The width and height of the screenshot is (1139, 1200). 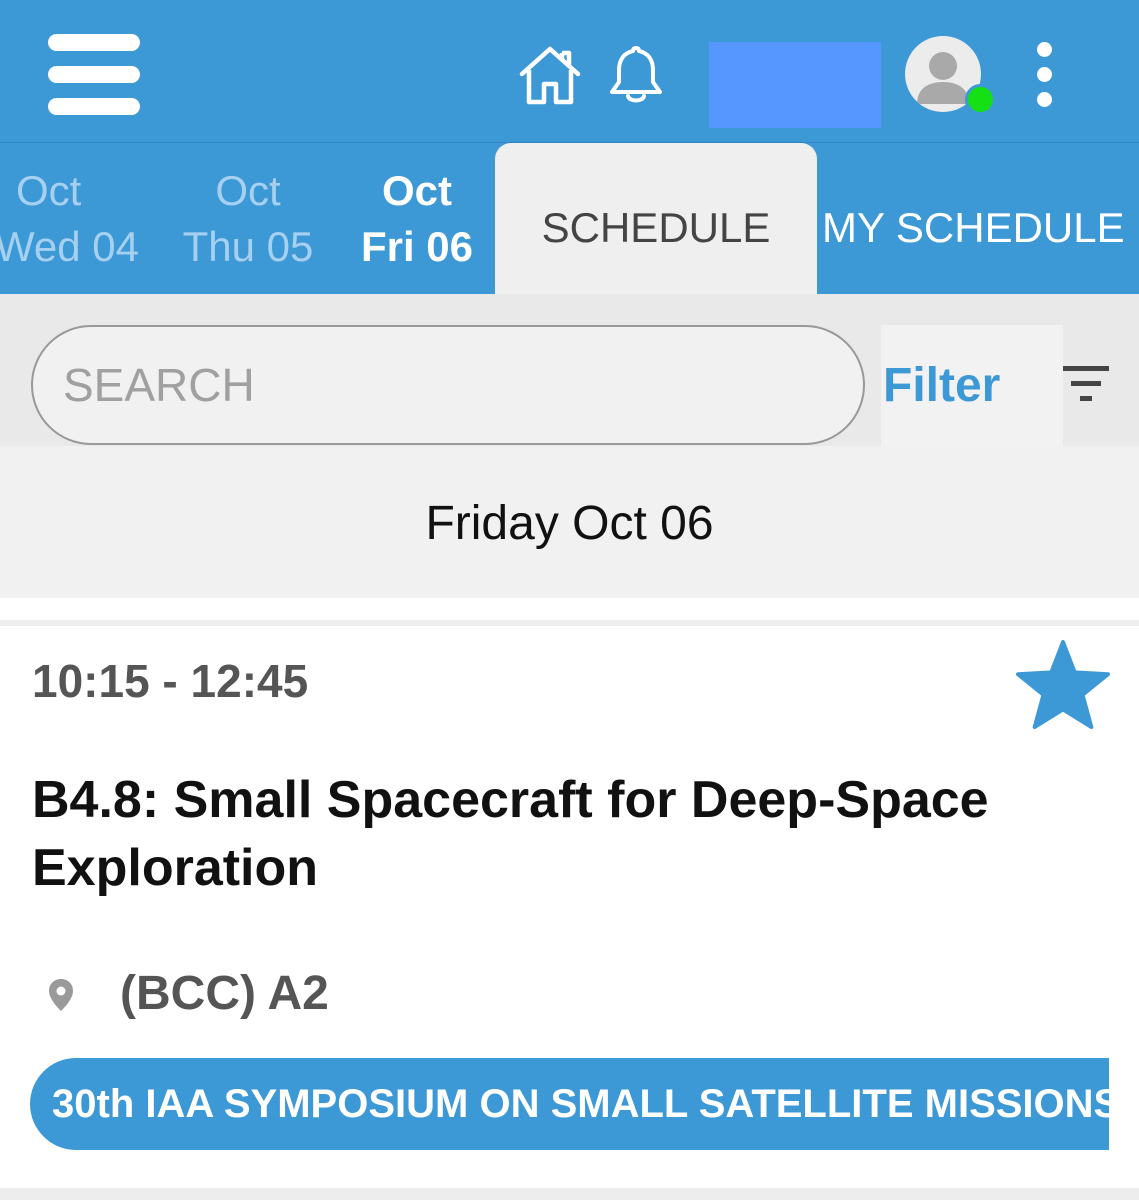 I want to click on day-tab-thu: Oct Thu 05, so click(x=248, y=219).